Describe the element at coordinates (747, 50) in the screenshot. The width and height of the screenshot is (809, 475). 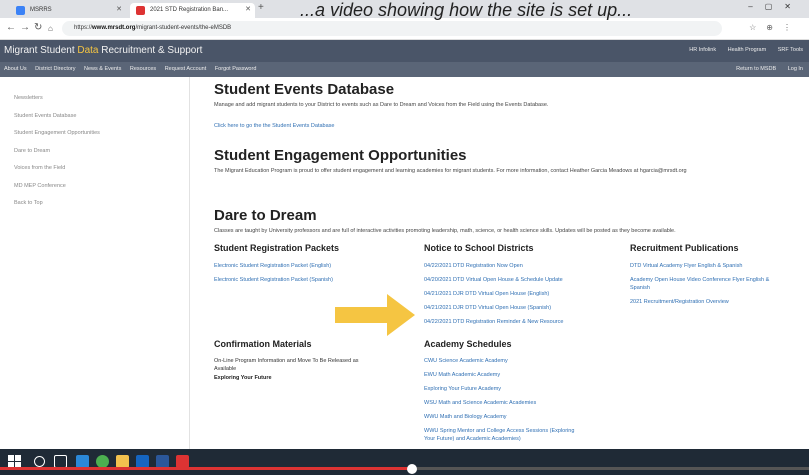
I see `header-link: Health Program` at that location.